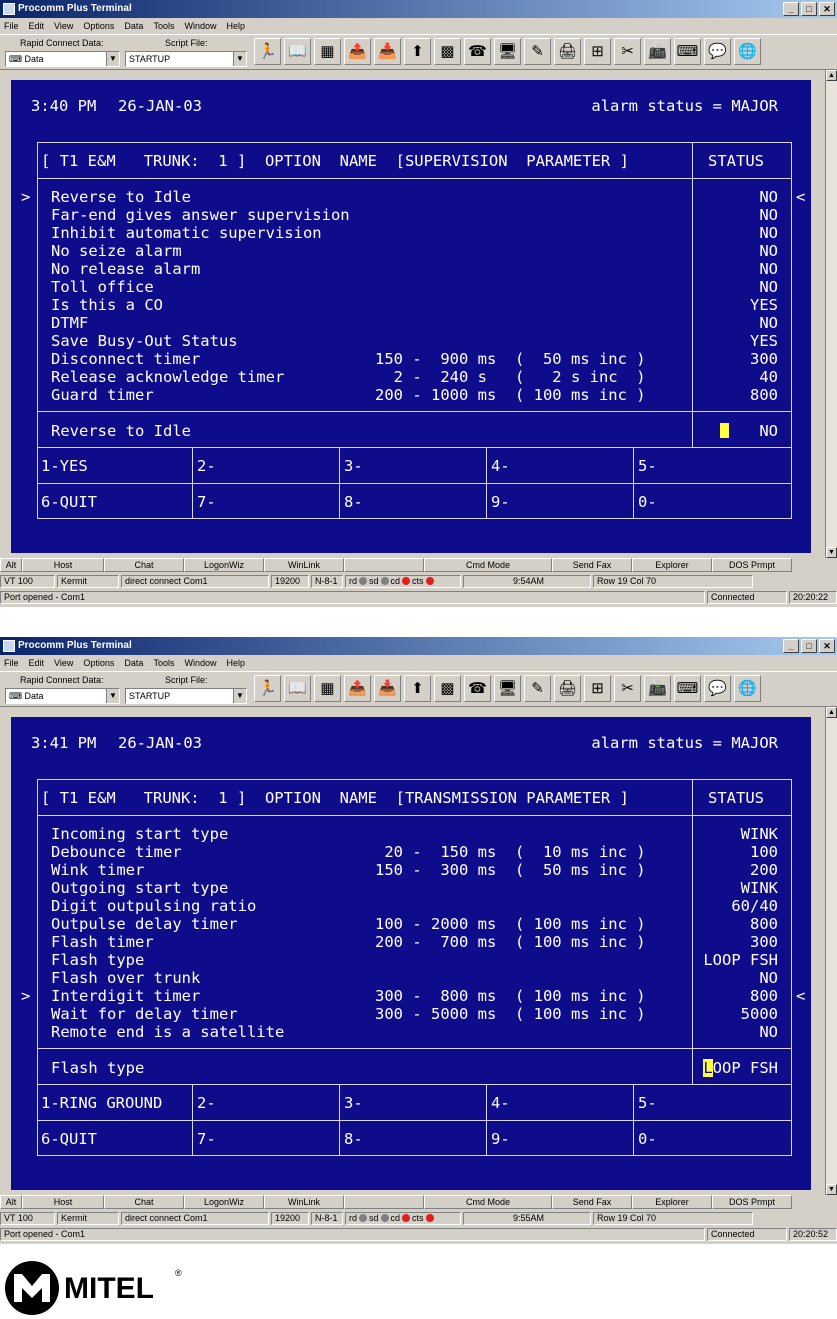 The height and width of the screenshot is (1319, 837). What do you see at coordinates (764, 395) in the screenshot?
I see `option-status: 800` at bounding box center [764, 395].